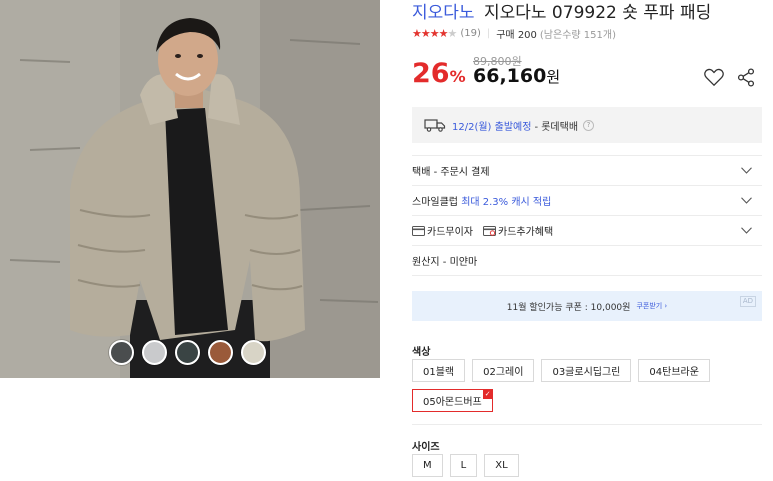 This screenshot has width=773, height=481. What do you see at coordinates (747, 301) in the screenshot?
I see `ad-badge: AD` at bounding box center [747, 301].